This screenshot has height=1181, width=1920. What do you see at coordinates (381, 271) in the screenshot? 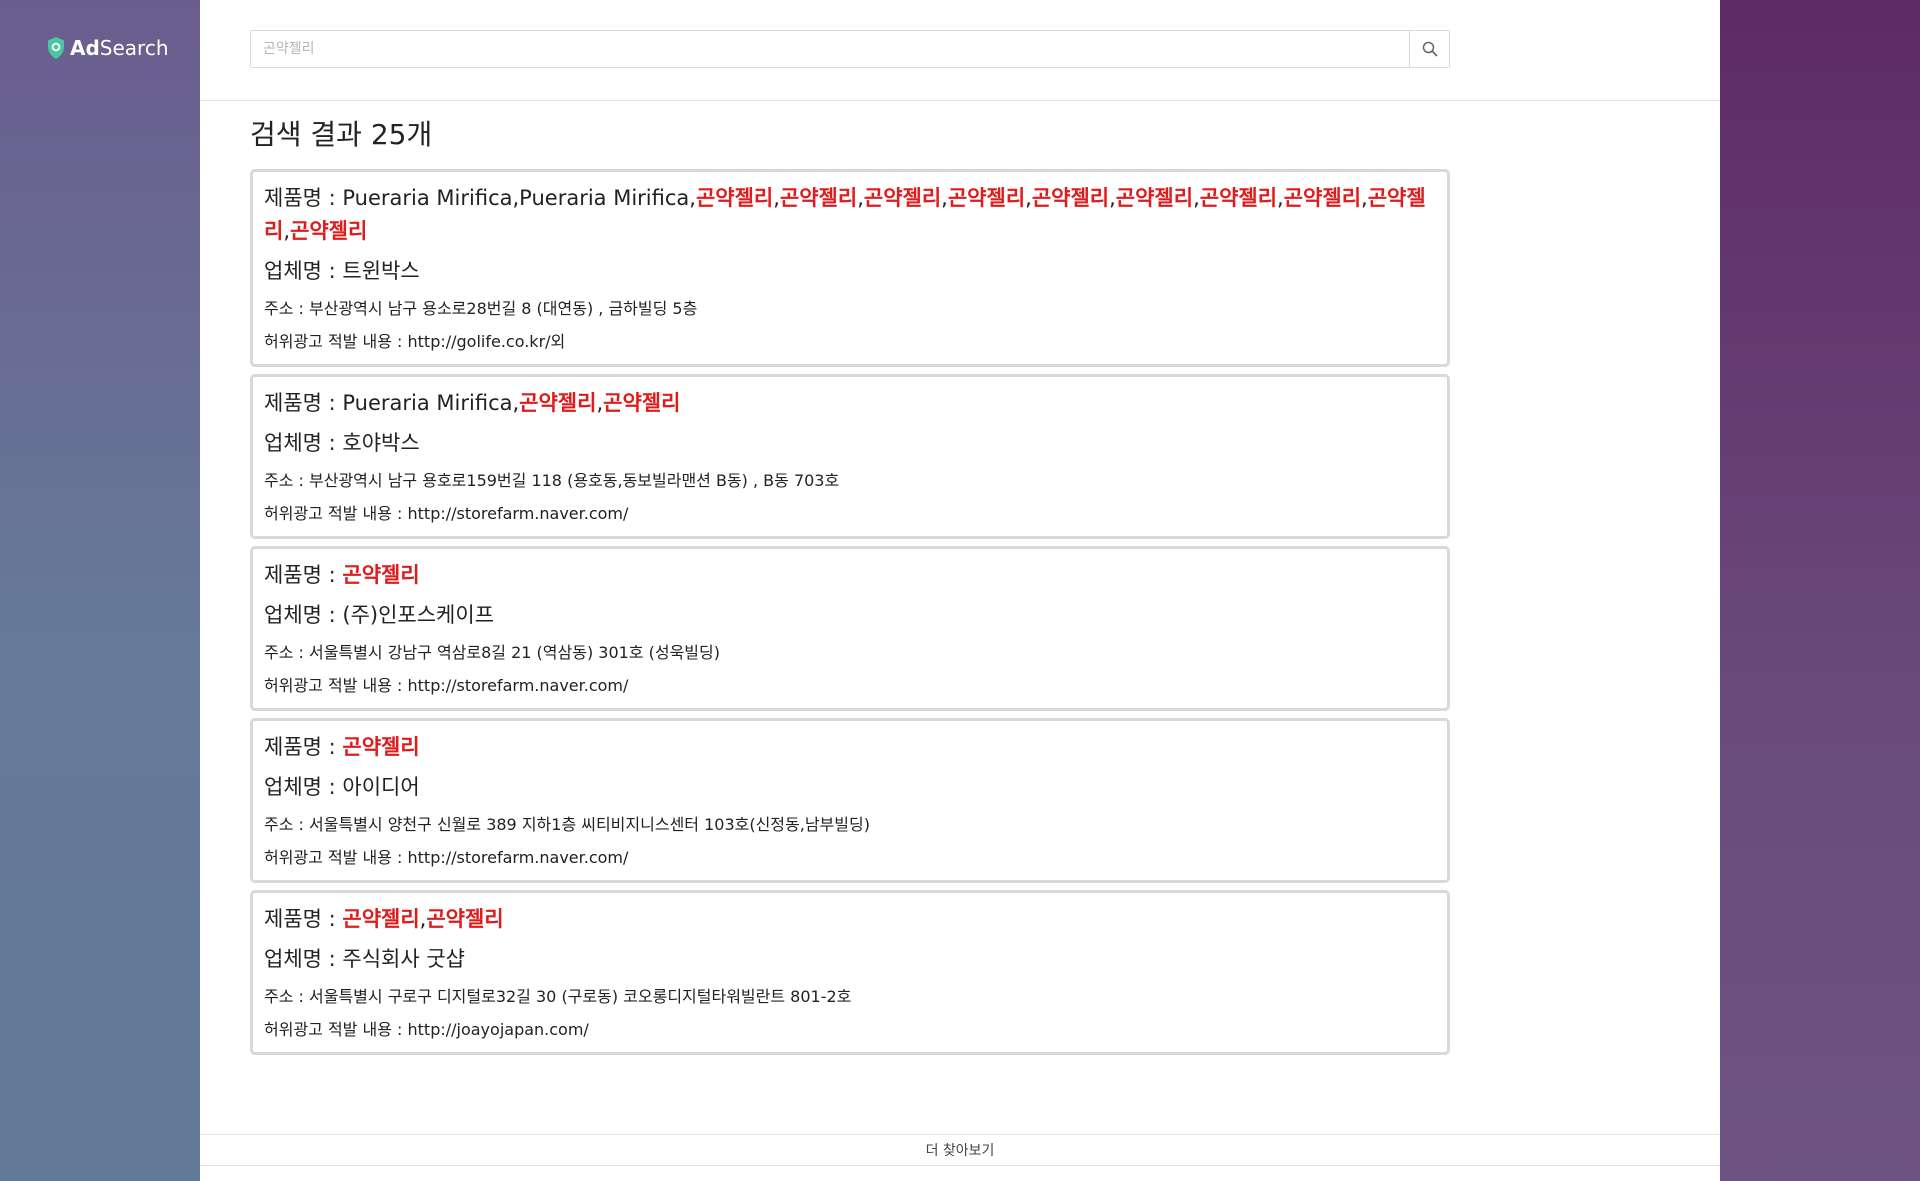
I see `company-value: 트윈박스` at bounding box center [381, 271].